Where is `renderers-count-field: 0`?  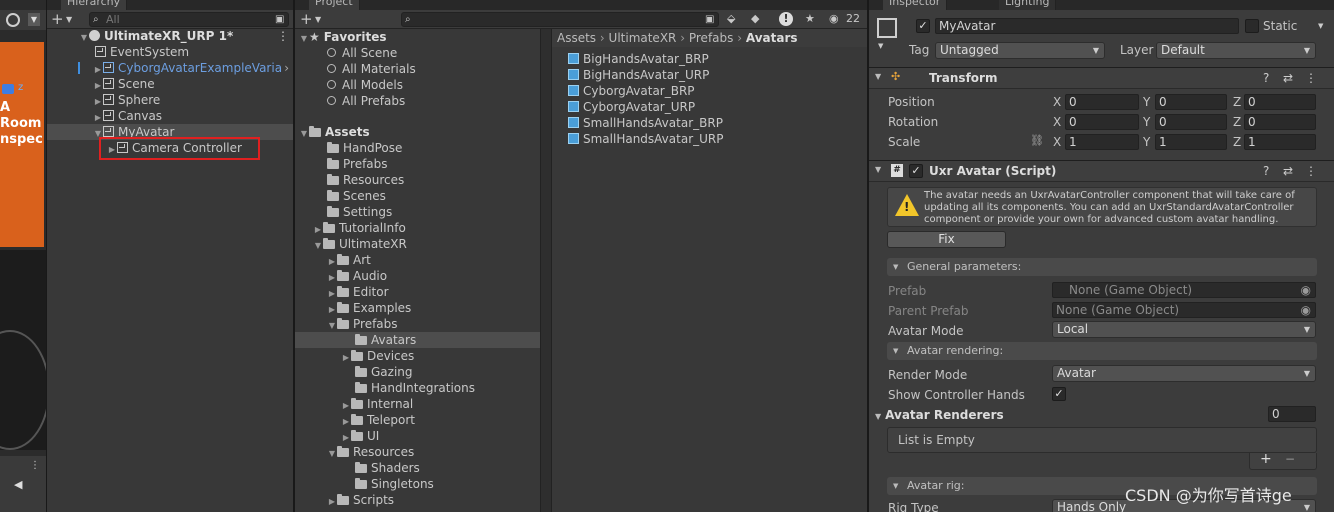 renderers-count-field: 0 is located at coordinates (1292, 414).